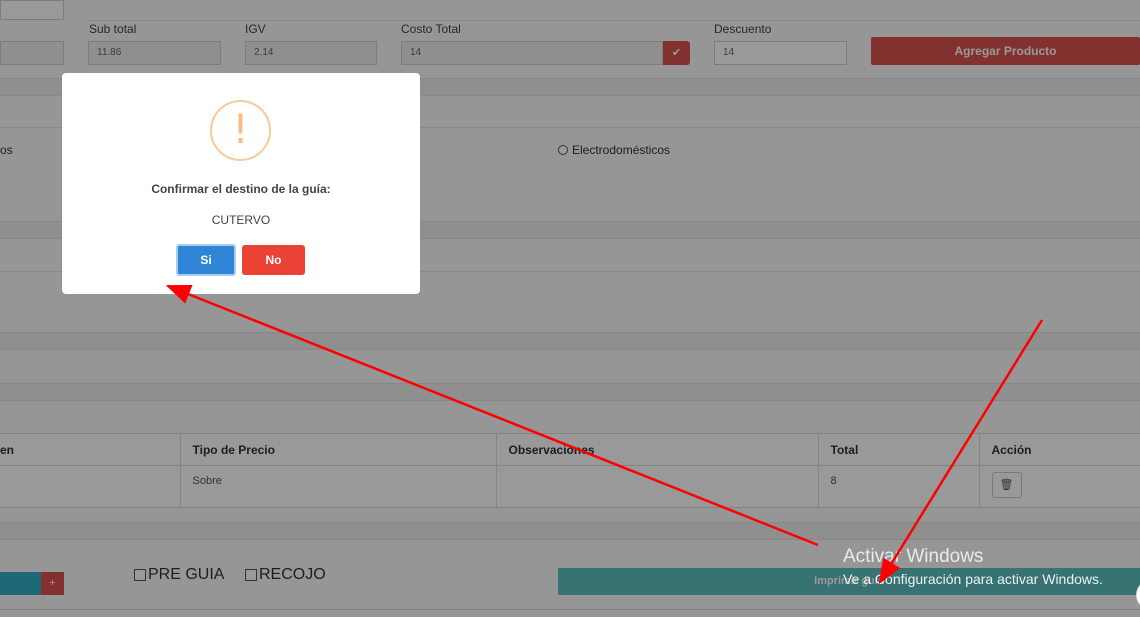  What do you see at coordinates (961, 452) in the screenshot?
I see `annotation-arrow-to-print` at bounding box center [961, 452].